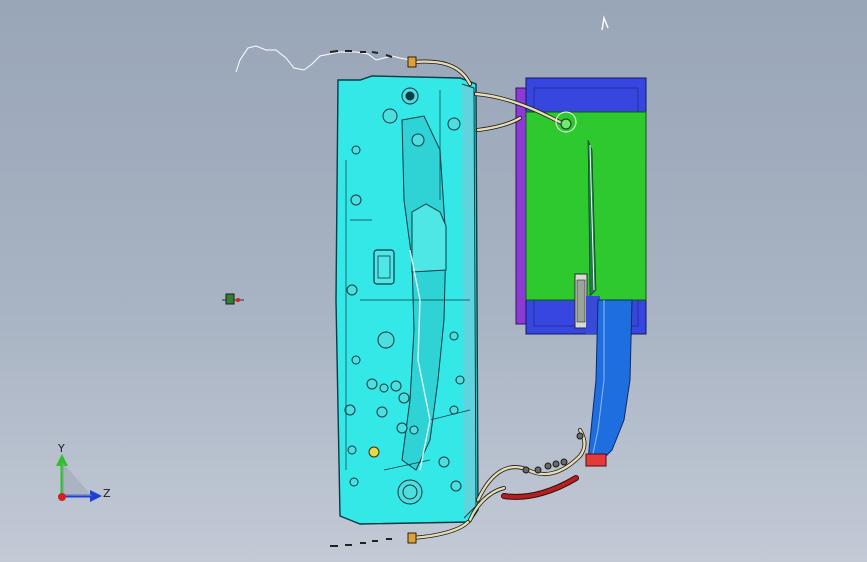 This screenshot has height=562, width=867. I want to click on cursor-marker-icon, so click(233, 299).